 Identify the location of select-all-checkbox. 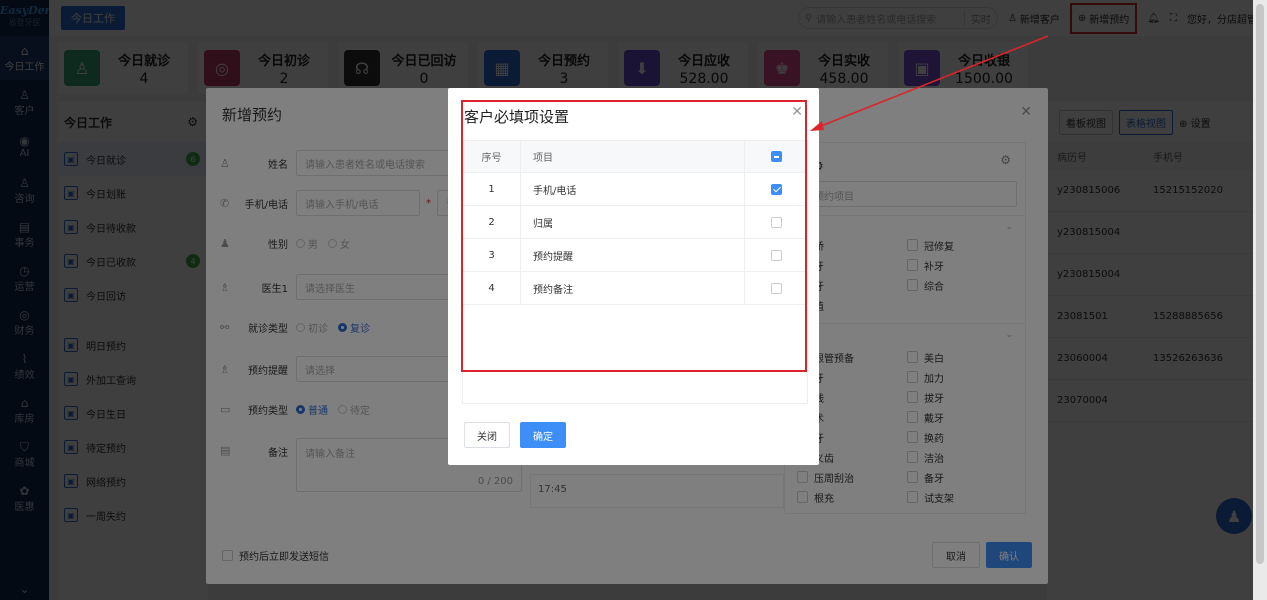
(776, 156).